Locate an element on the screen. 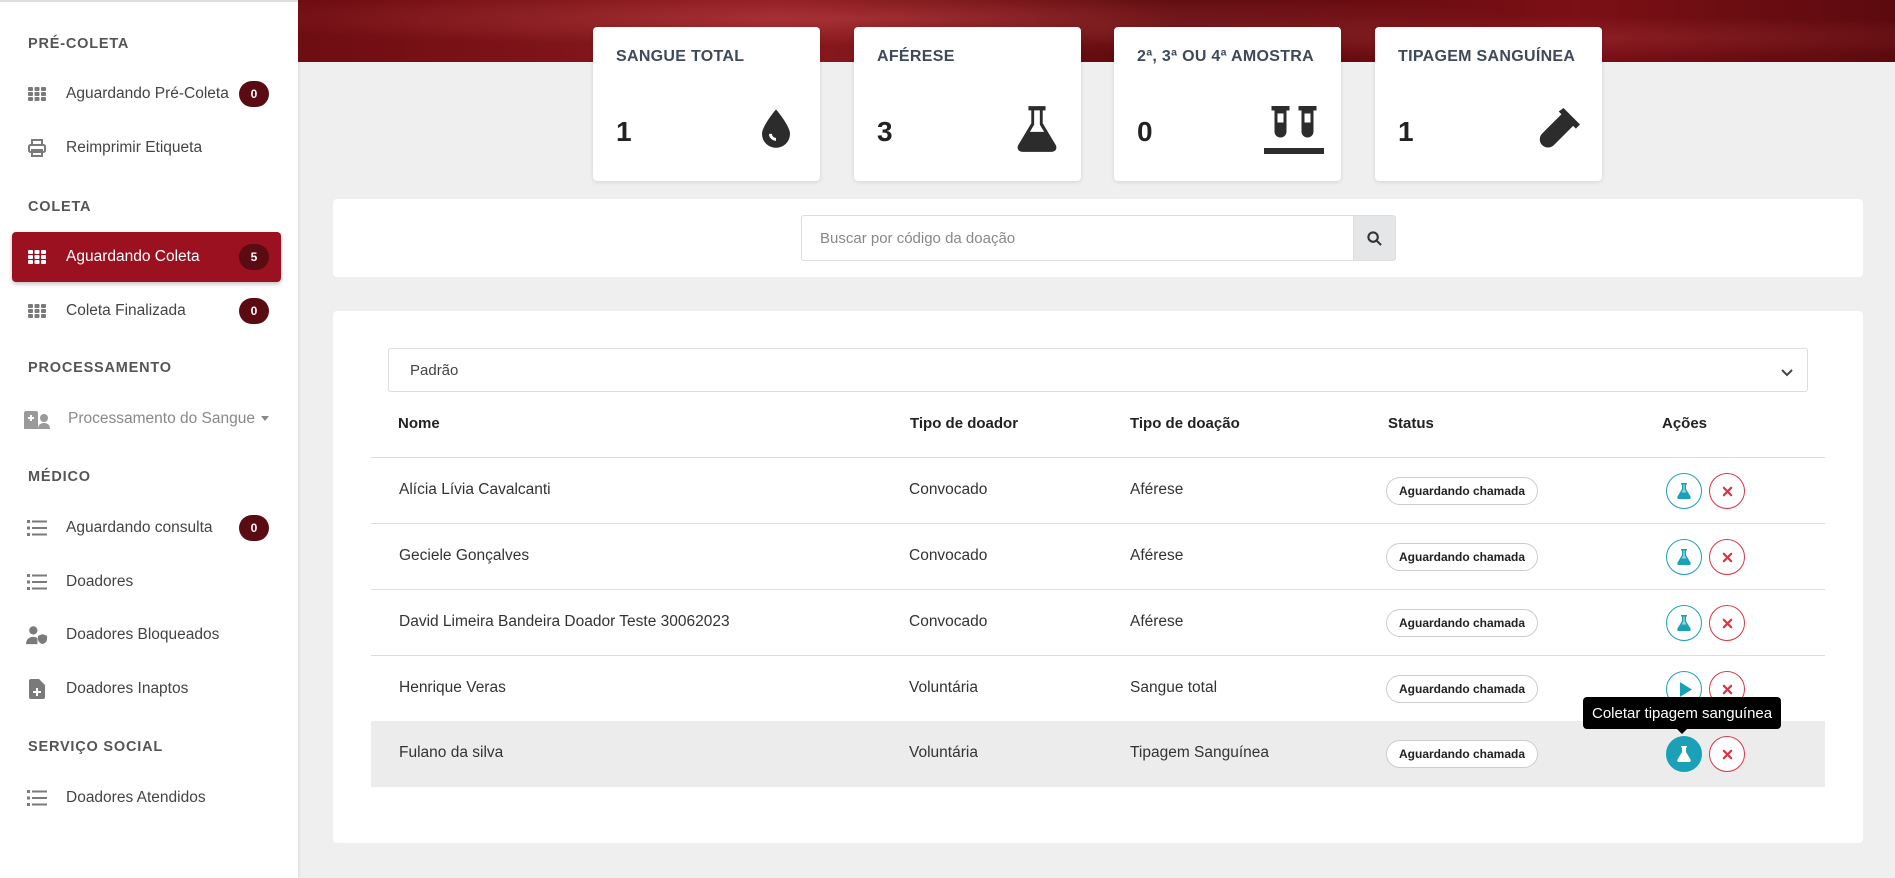 This screenshot has width=1895, height=878. section-title-servico-social: SERVIÇO SOCIAL is located at coordinates (96, 747).